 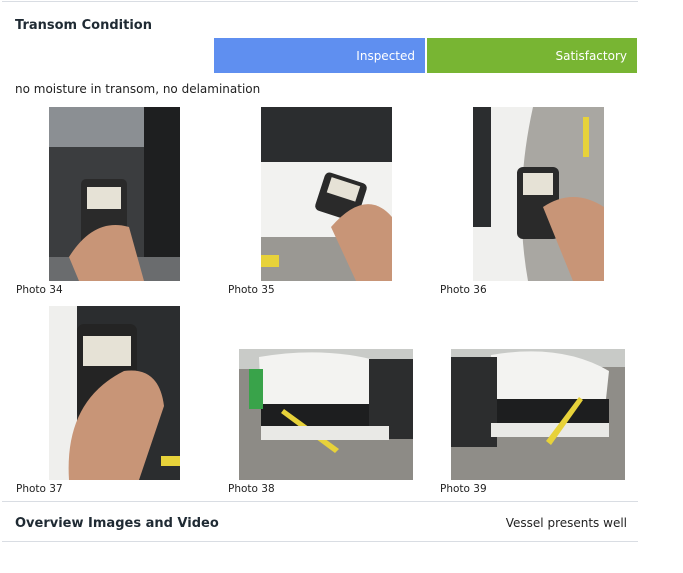 I want to click on photo-36-caption: Photo 36, so click(x=463, y=290).